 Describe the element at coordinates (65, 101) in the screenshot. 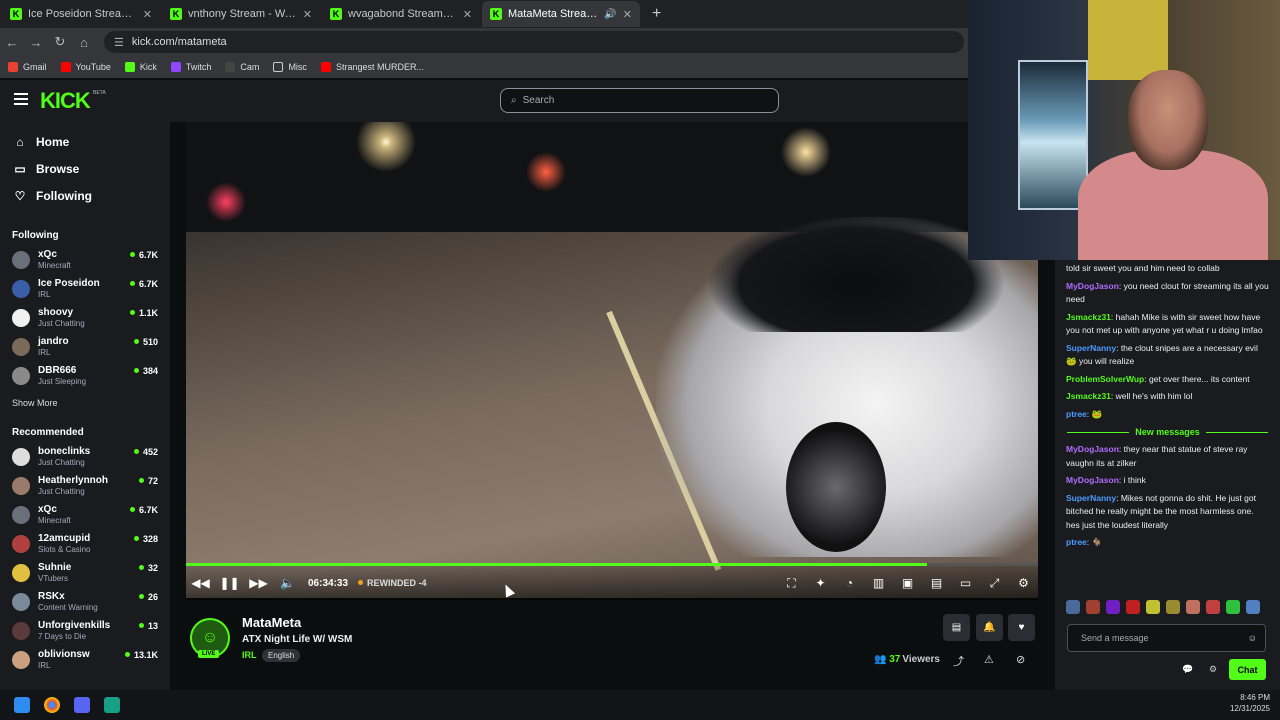

I see `kick-logo: KICK` at that location.